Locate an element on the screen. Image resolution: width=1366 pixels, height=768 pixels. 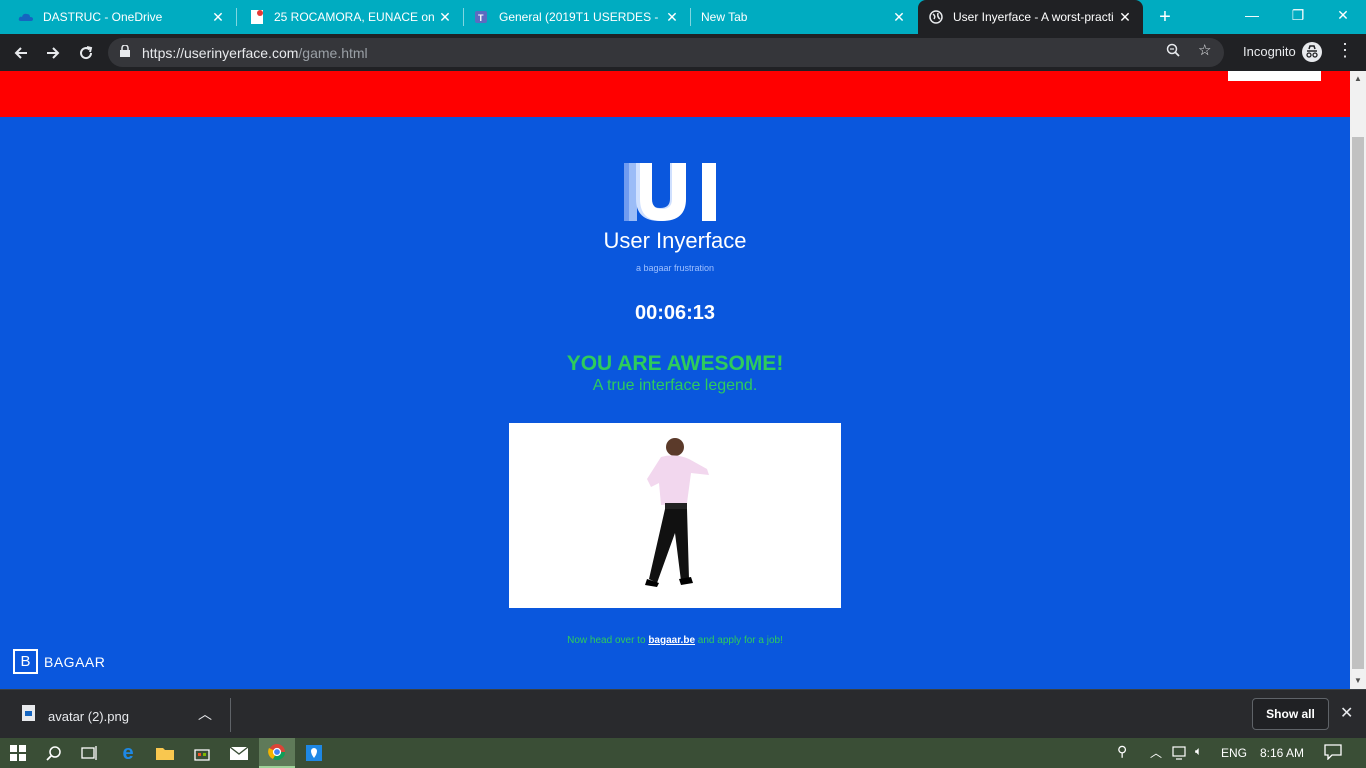
lock-icon is located at coordinates (125, 51).